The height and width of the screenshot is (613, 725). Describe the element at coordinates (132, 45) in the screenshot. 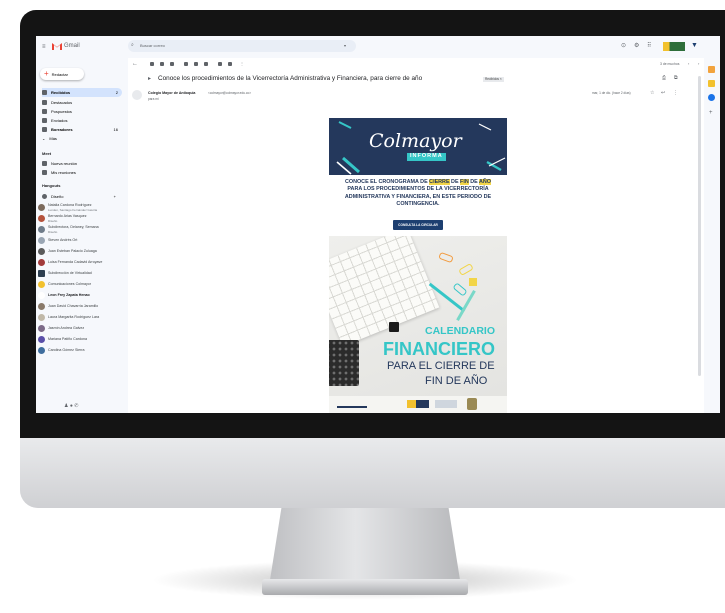

I see `search-icon: ⌕` at that location.